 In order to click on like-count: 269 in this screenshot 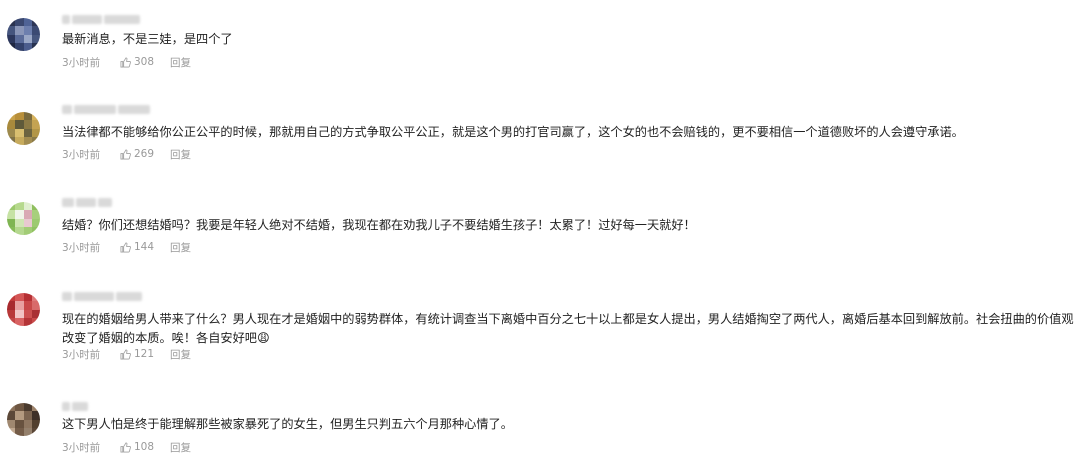, I will do `click(144, 154)`.